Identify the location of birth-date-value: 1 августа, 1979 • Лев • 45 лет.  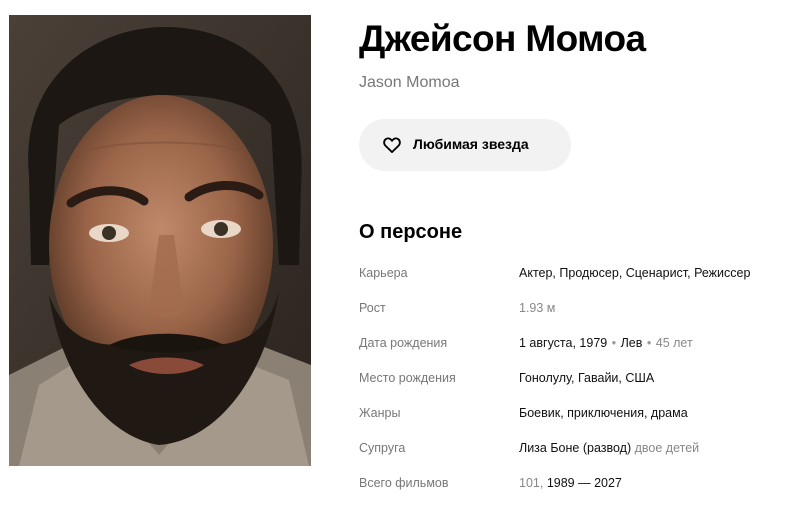
(606, 343).